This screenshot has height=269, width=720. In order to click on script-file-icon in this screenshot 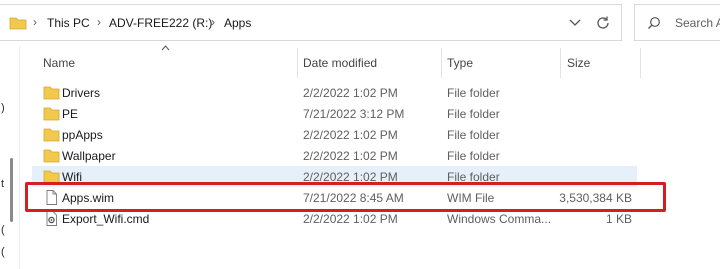, I will do `click(51, 218)`.